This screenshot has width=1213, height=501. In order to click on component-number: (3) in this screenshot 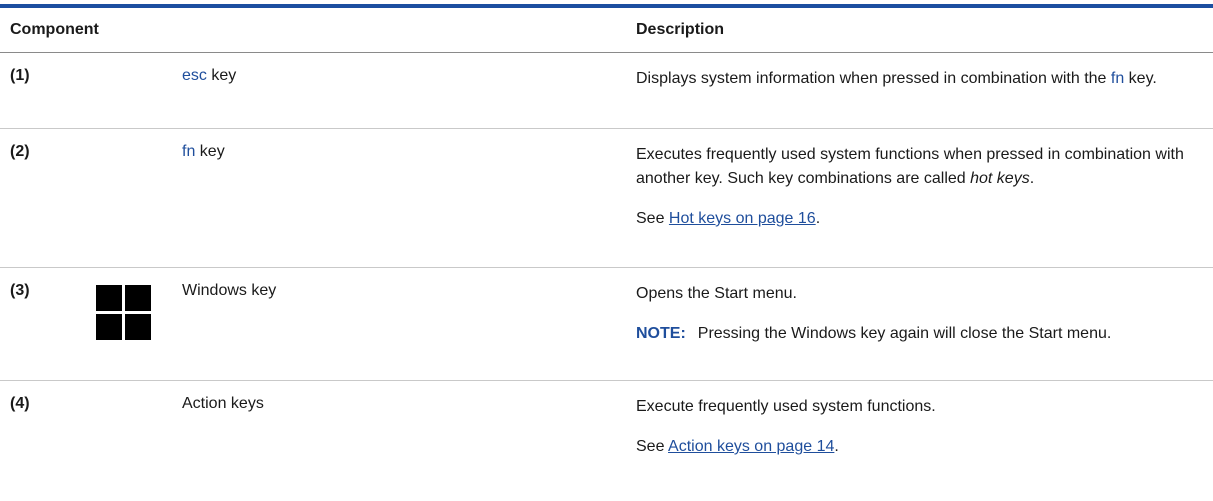, I will do `click(20, 290)`.